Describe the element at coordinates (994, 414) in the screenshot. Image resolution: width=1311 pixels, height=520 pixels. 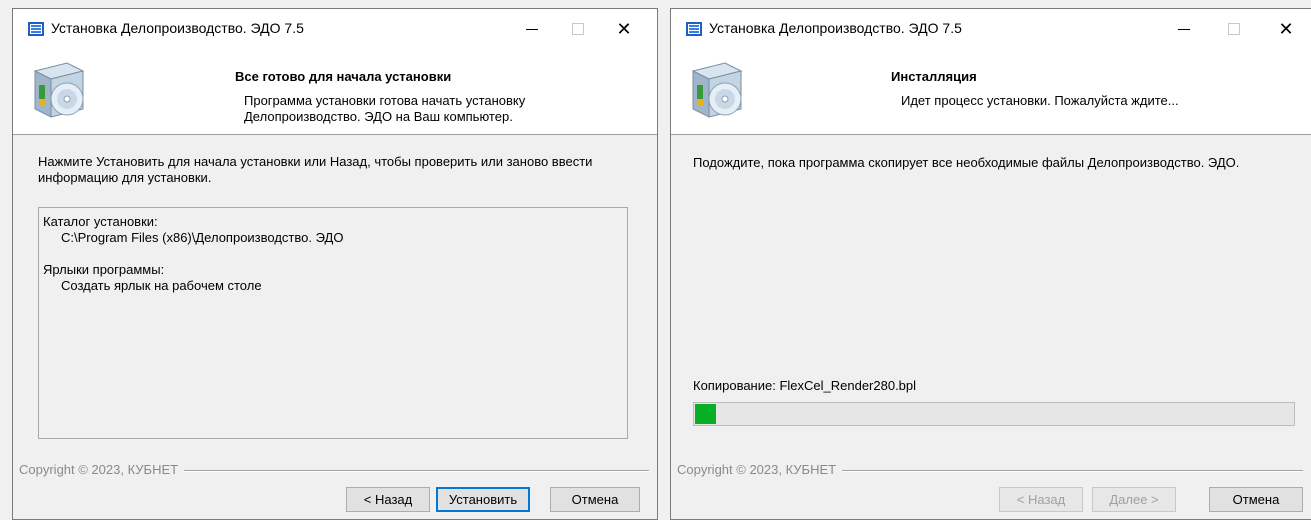
I see `progress-bar` at that location.